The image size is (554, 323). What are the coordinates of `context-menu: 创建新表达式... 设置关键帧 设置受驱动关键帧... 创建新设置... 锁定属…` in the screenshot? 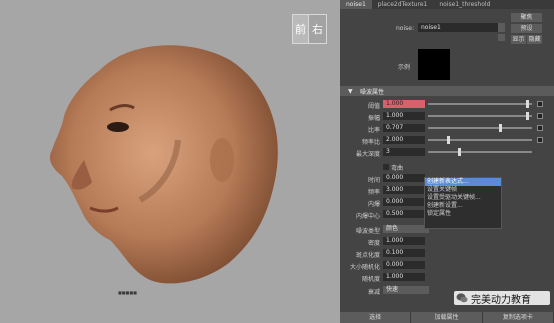 It's located at (463, 203).